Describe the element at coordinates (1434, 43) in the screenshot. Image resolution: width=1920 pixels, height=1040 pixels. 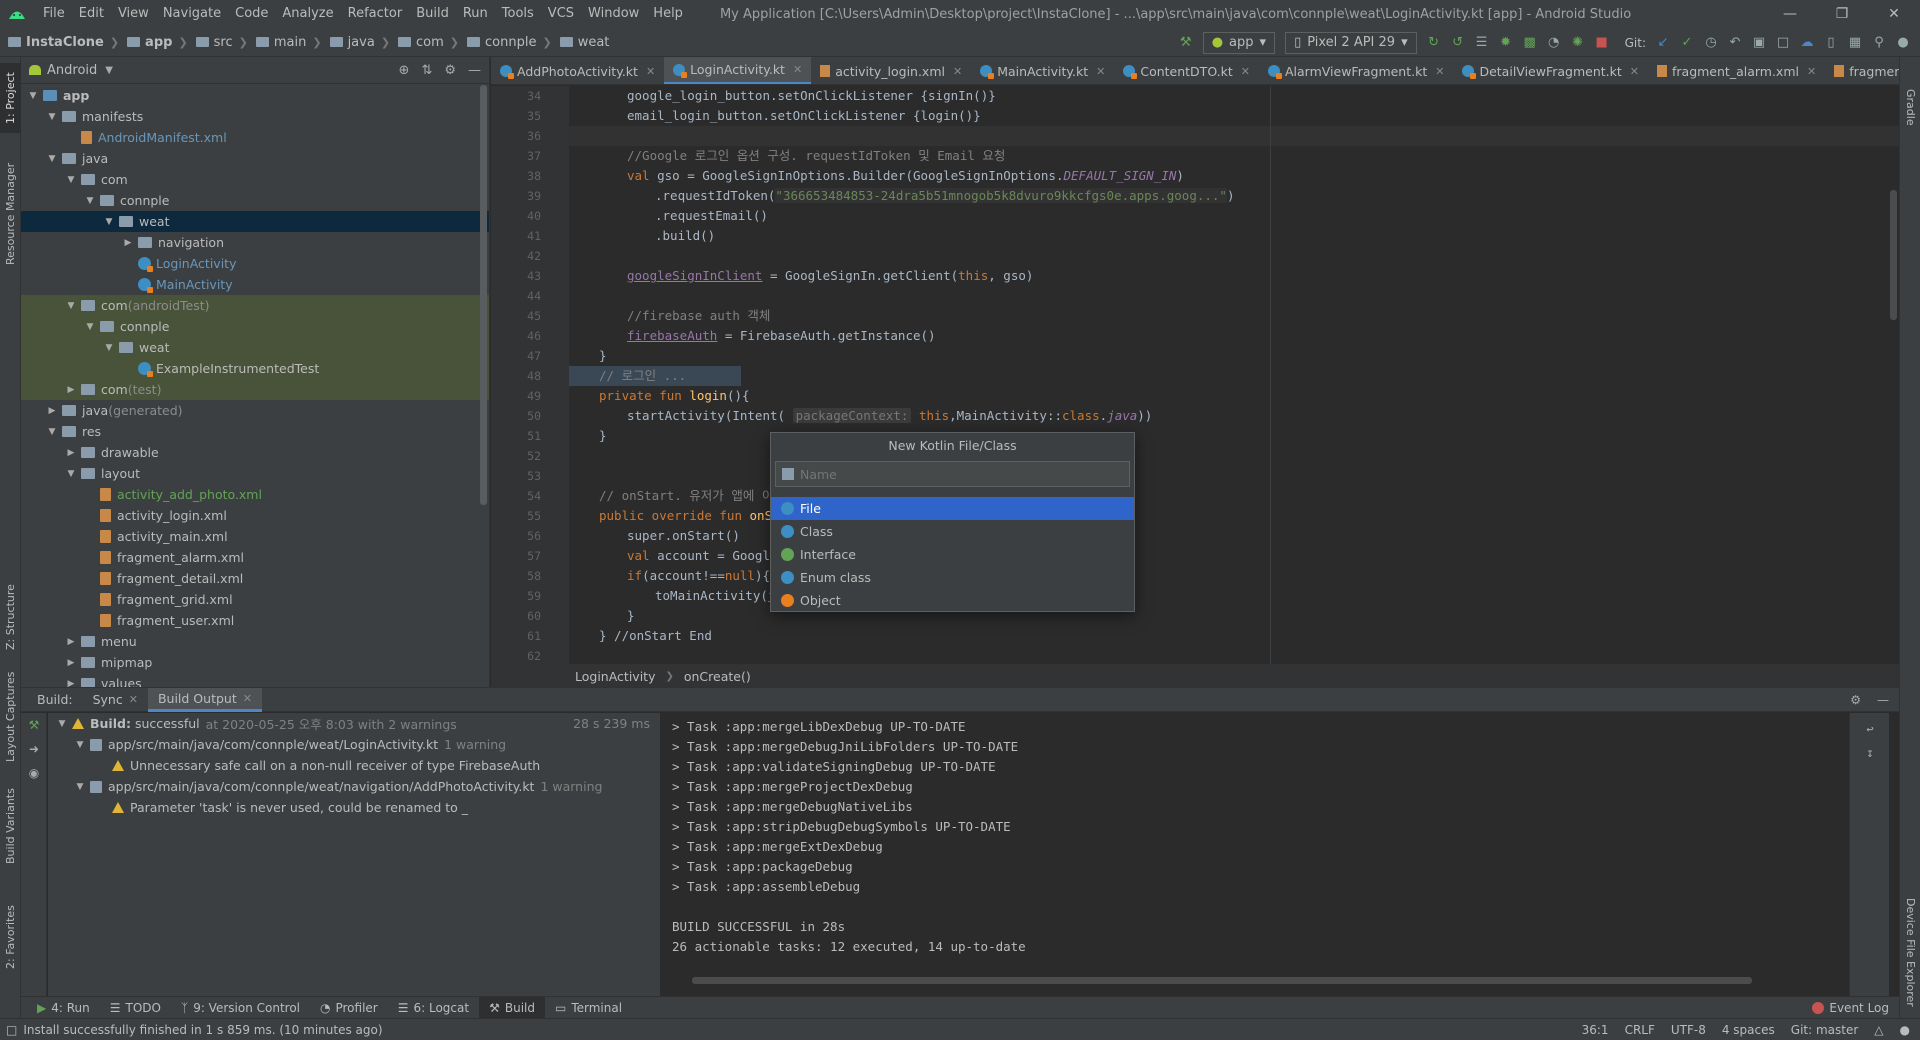
I see `apply-changes-icon: ↻` at that location.